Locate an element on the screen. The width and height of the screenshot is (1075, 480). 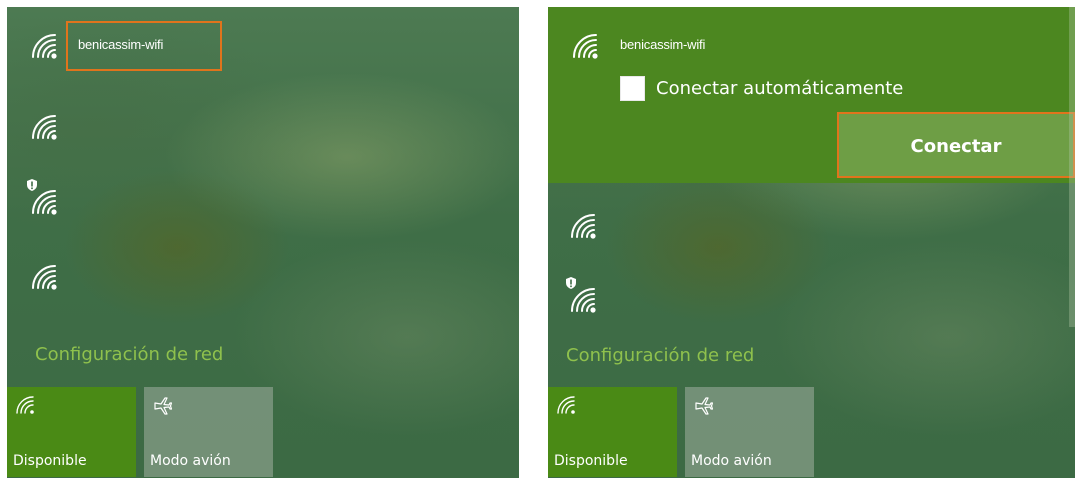
auto-connect-checkbox is located at coordinates (632, 88).